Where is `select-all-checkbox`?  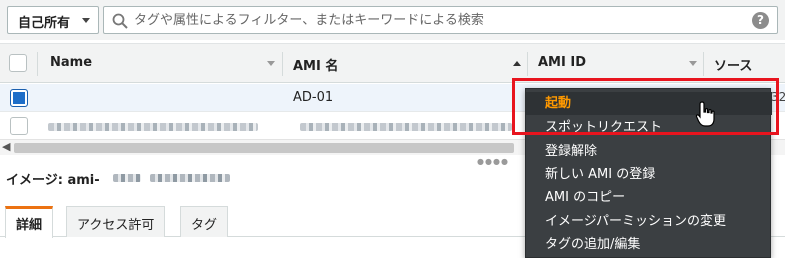
select-all-checkbox is located at coordinates (18, 63).